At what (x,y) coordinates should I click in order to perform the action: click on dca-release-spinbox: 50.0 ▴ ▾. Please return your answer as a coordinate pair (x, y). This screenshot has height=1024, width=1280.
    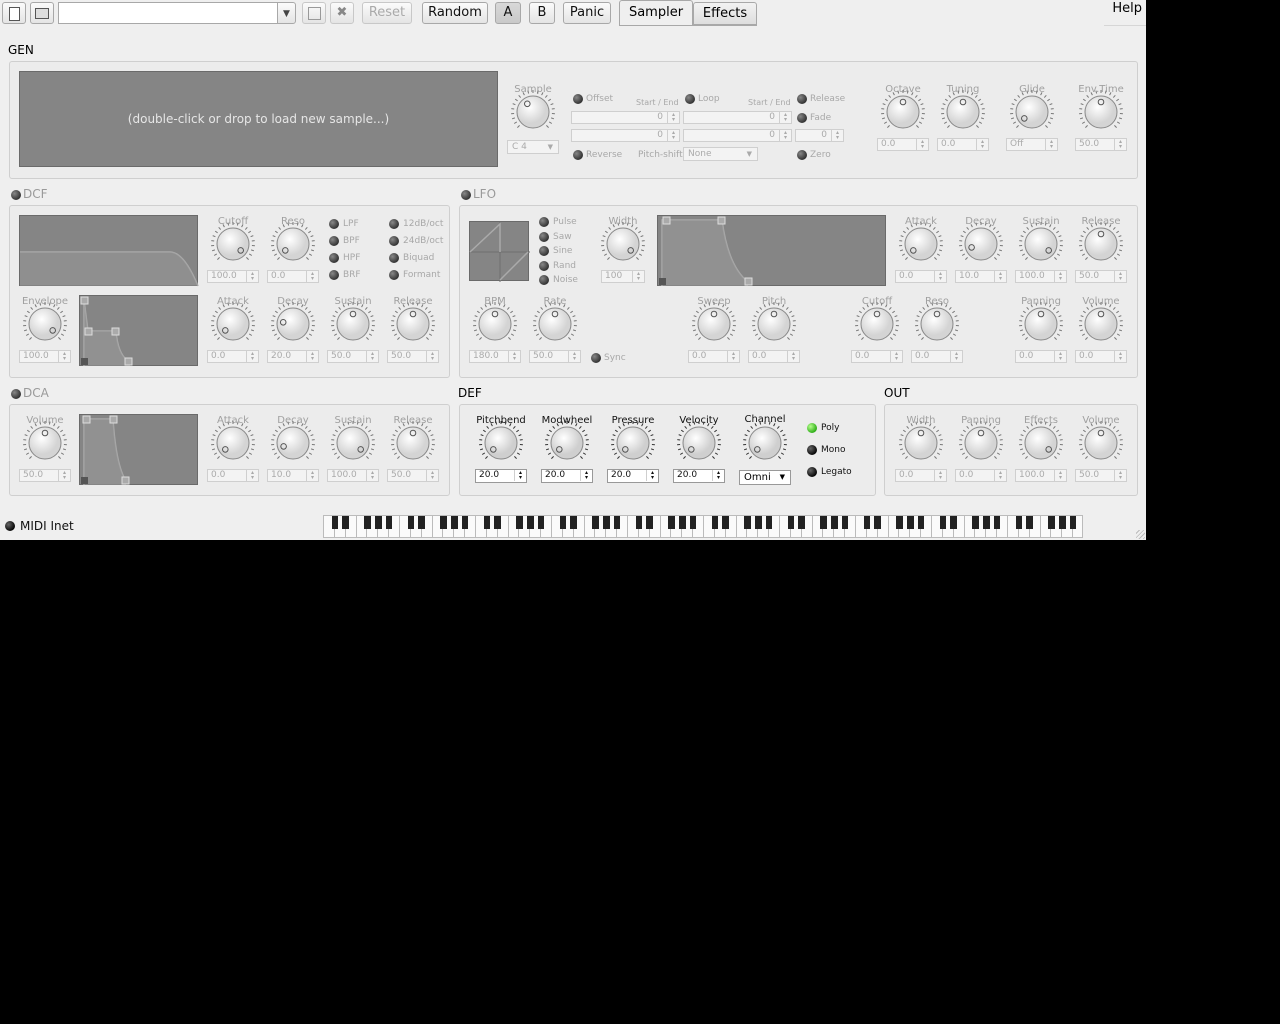
    Looking at the image, I should click on (413, 475).